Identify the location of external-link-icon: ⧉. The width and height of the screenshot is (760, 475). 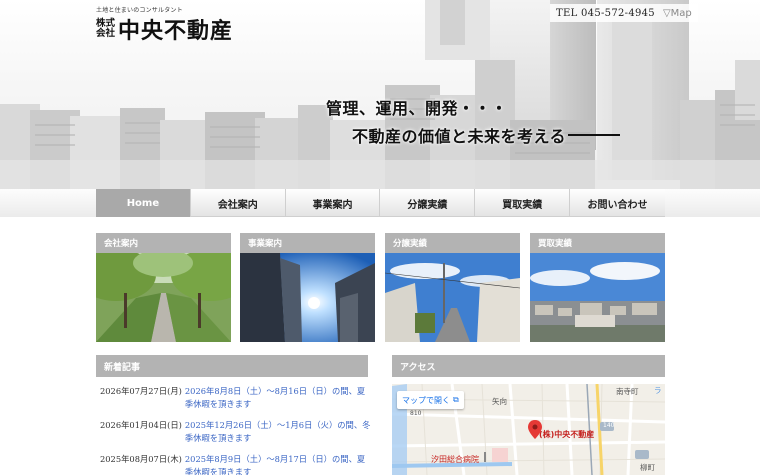
(456, 399).